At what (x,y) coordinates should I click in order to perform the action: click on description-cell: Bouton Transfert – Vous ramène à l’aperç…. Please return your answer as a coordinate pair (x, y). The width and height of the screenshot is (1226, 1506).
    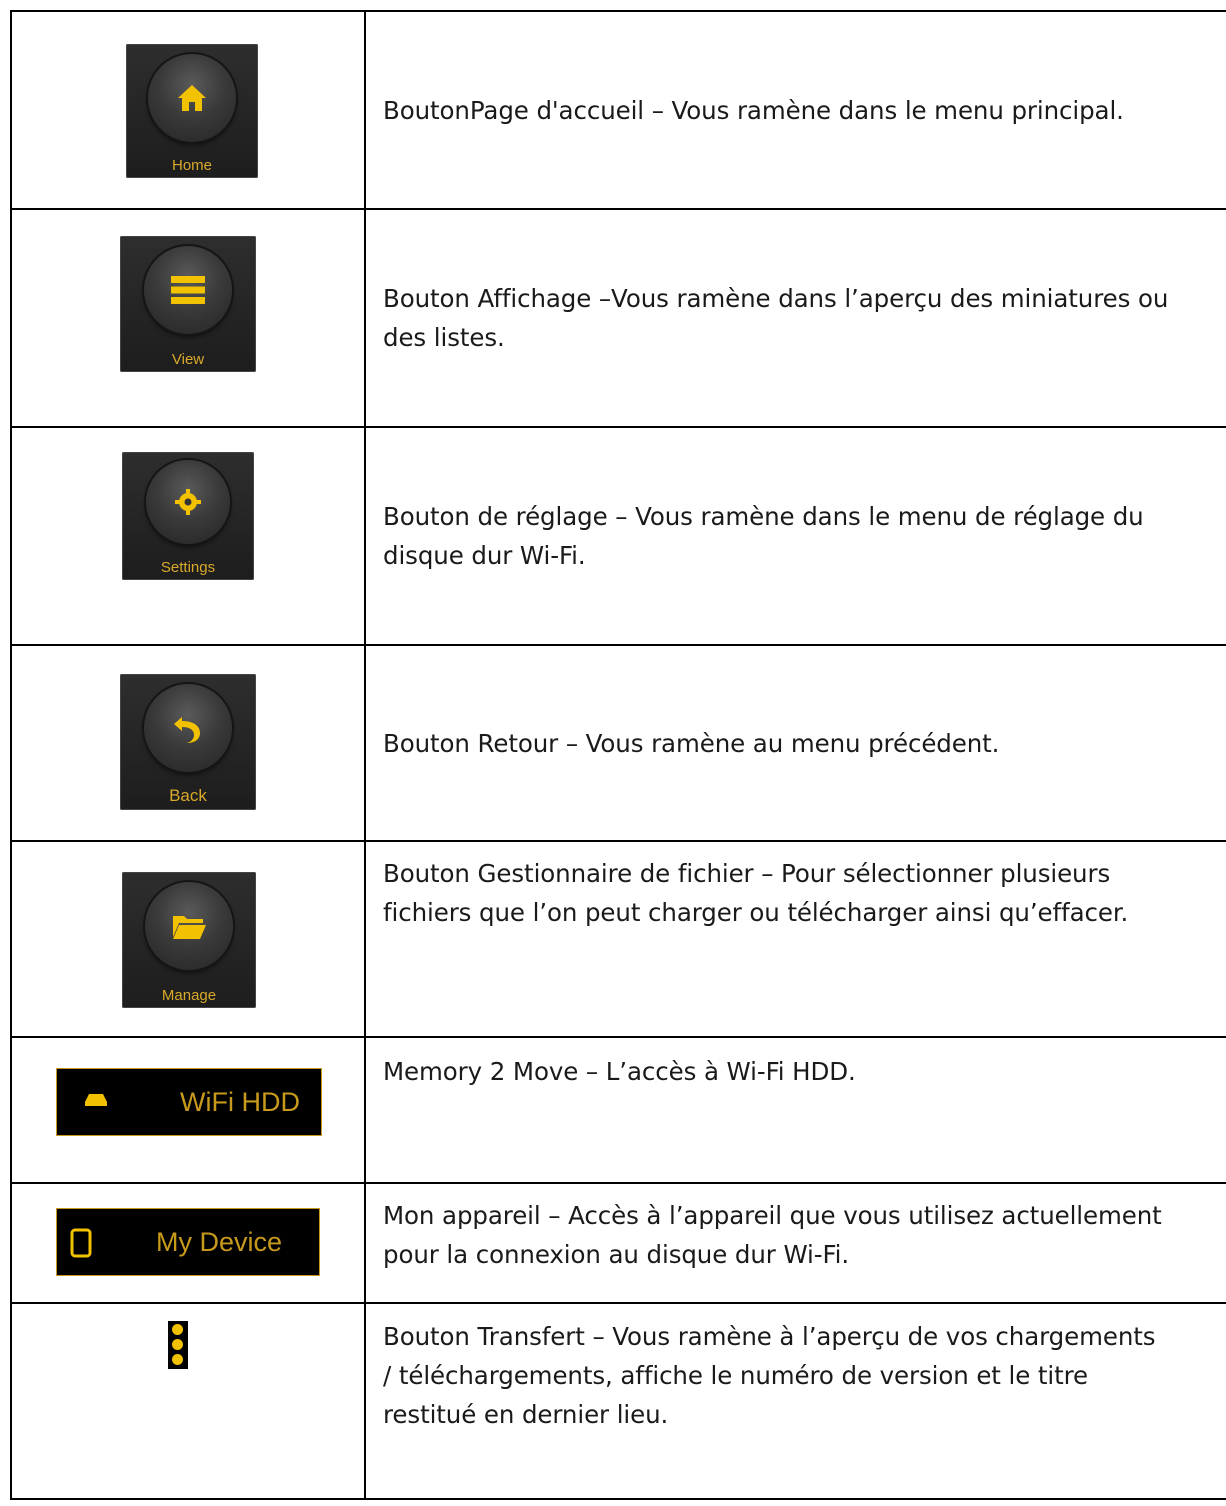
    Looking at the image, I should click on (796, 1401).